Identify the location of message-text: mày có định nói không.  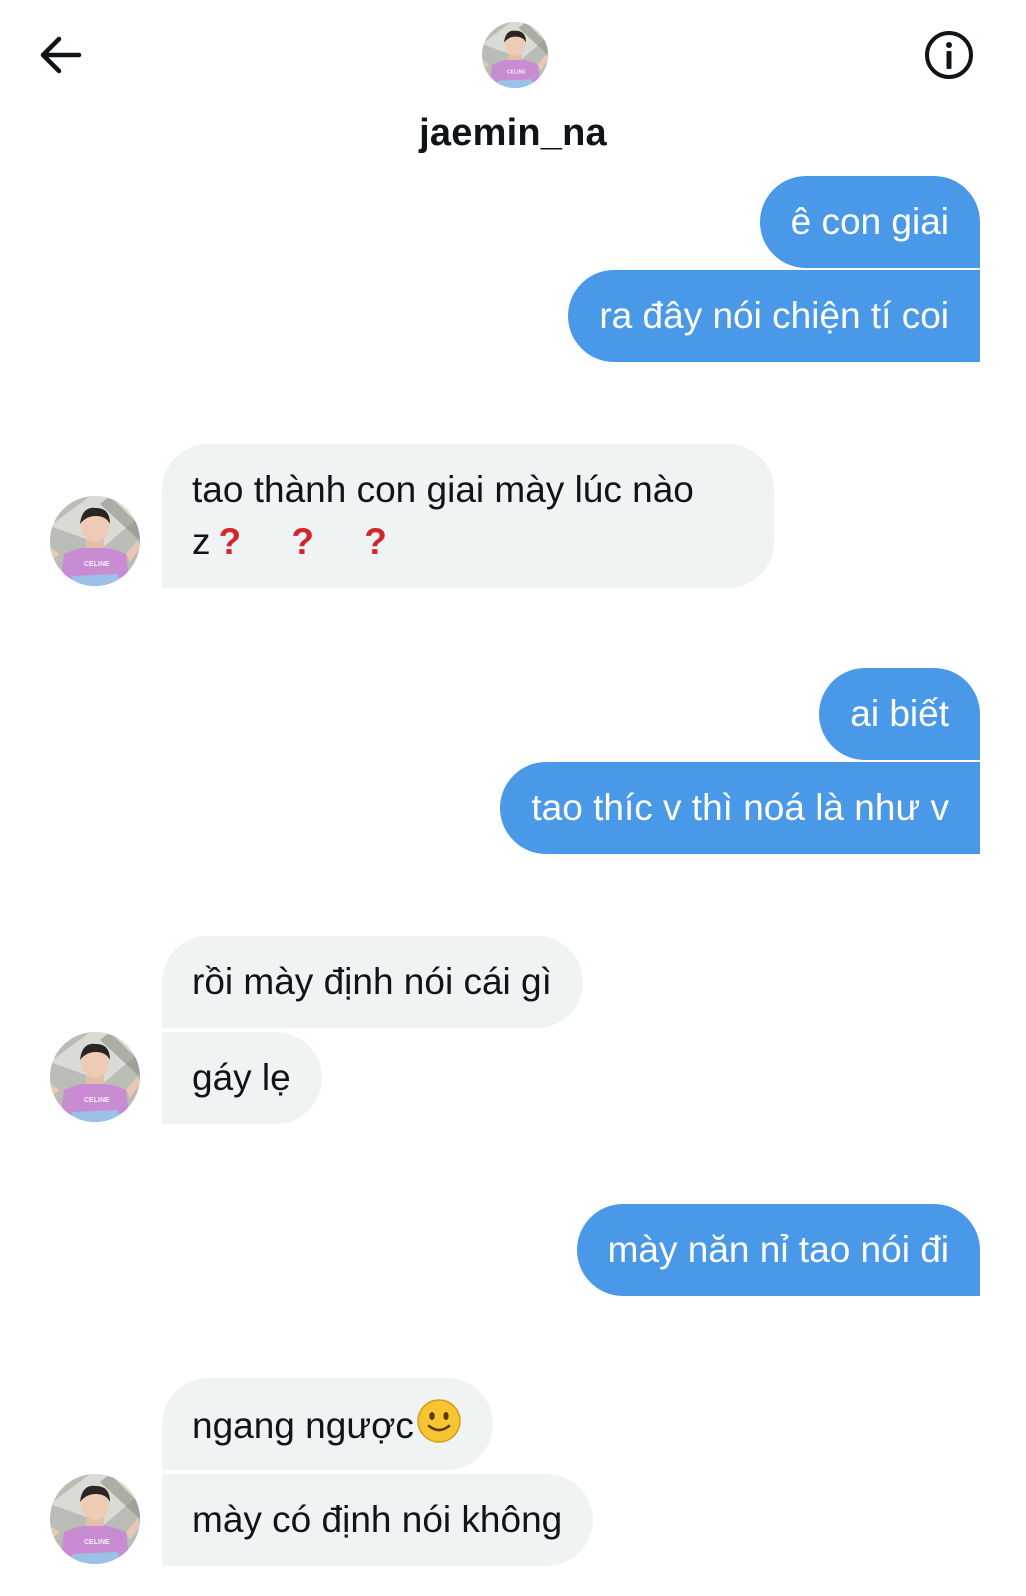
(377, 1519).